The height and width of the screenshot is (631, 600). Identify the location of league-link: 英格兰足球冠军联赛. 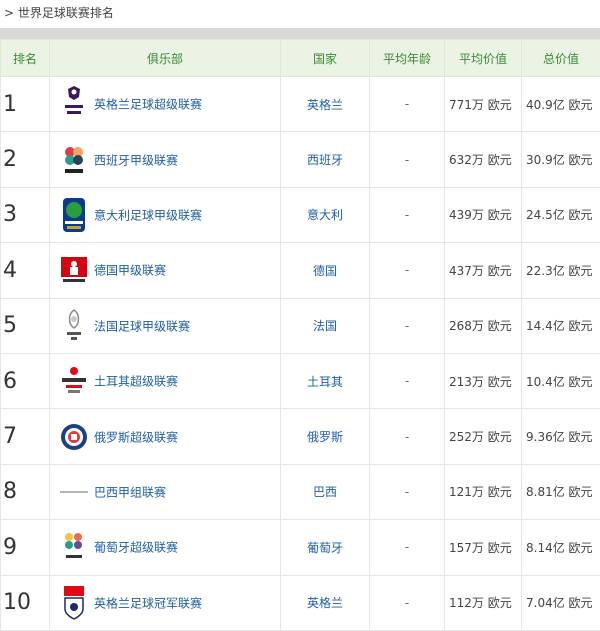
(148, 603).